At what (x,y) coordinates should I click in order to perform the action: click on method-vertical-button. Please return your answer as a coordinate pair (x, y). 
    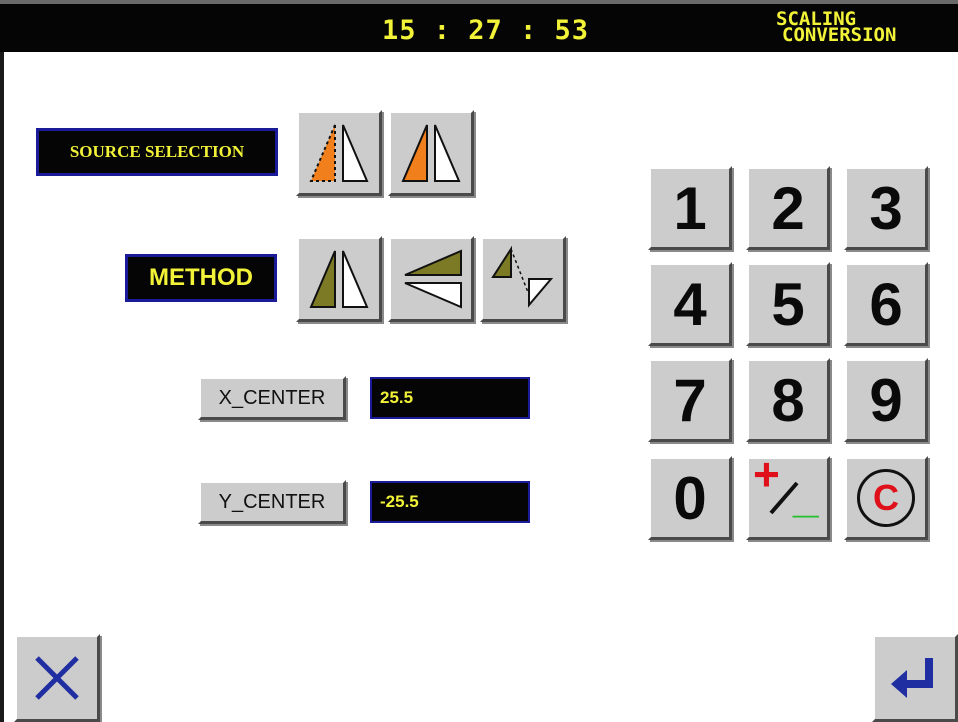
    Looking at the image, I should click on (431, 279).